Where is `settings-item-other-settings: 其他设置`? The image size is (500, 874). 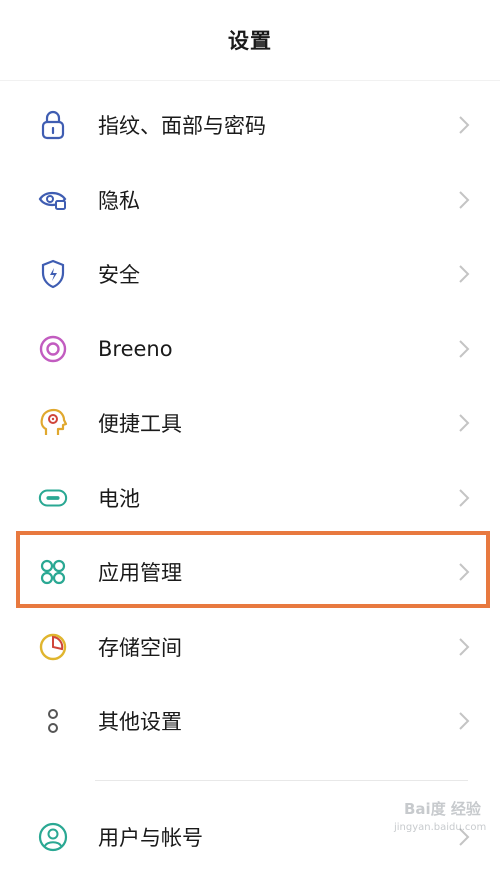
settings-item-other-settings: 其他设置 is located at coordinates (250, 721).